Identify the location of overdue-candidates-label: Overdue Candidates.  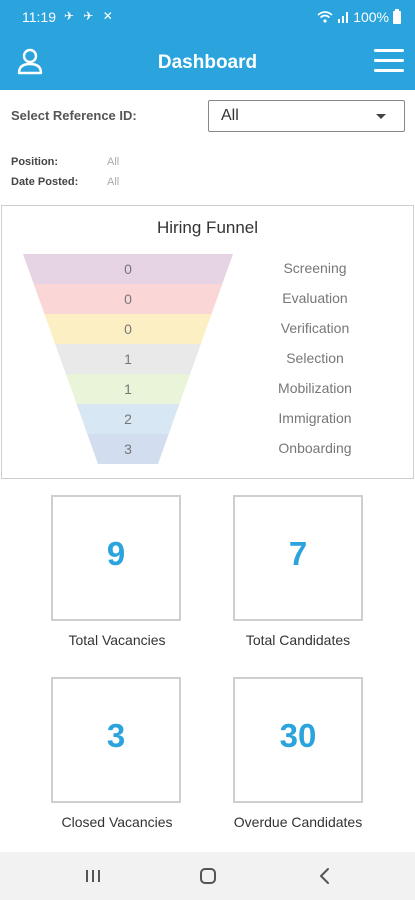
(298, 822).